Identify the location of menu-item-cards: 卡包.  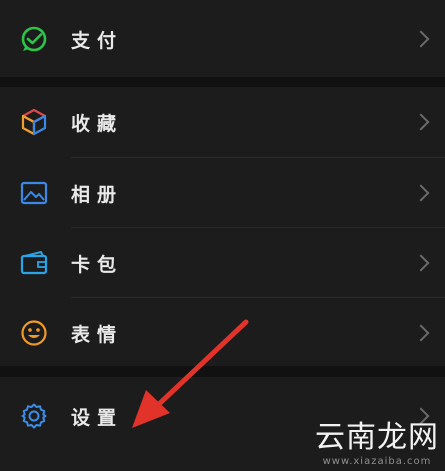
(222, 263).